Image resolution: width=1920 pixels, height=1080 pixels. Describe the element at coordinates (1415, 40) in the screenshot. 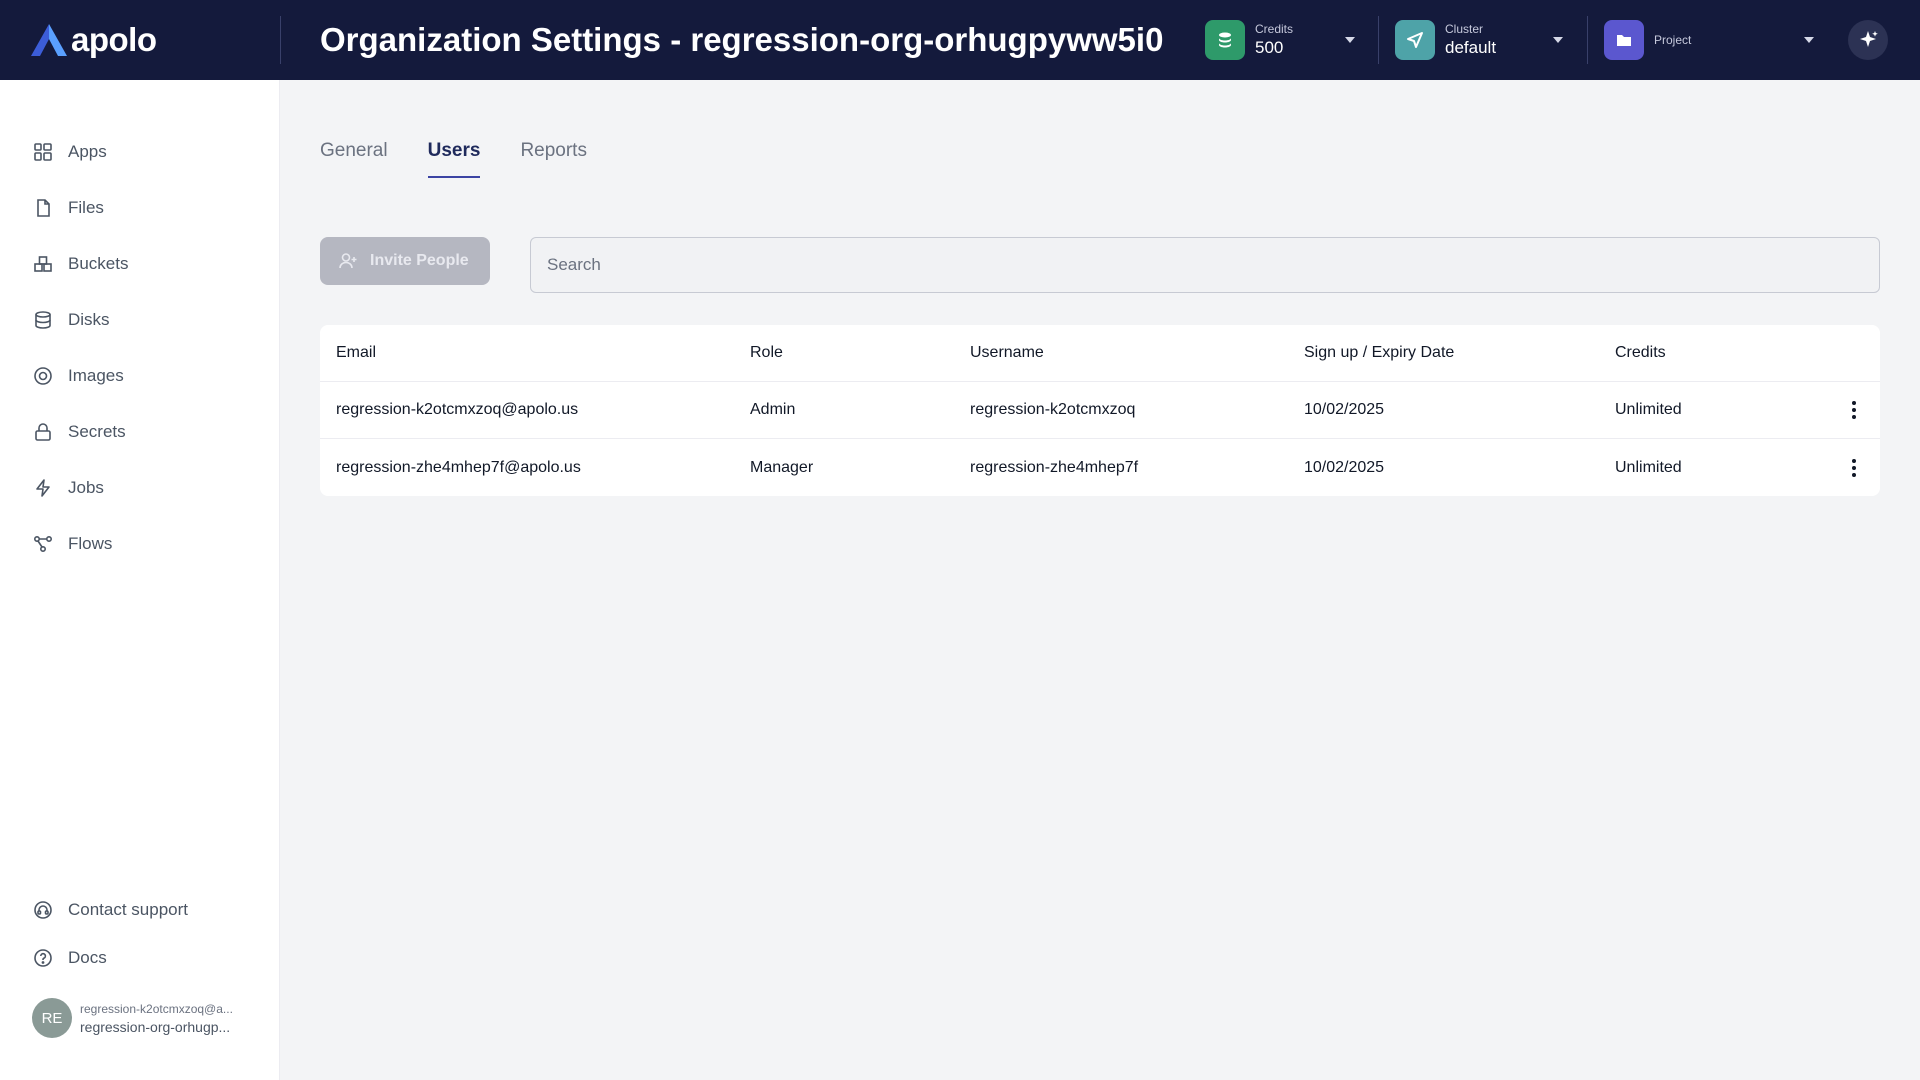

I see `send-icon` at that location.